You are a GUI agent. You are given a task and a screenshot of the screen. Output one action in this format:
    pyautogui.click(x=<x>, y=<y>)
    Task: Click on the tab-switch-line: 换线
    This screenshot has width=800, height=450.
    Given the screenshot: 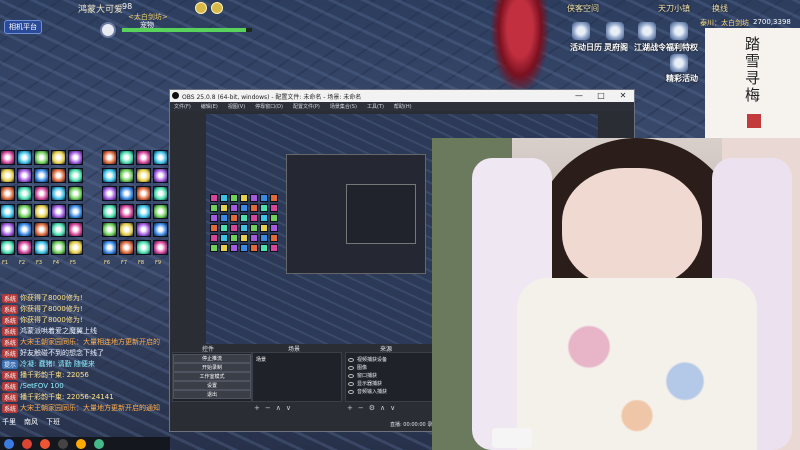 What is the action you would take?
    pyautogui.click(x=720, y=8)
    